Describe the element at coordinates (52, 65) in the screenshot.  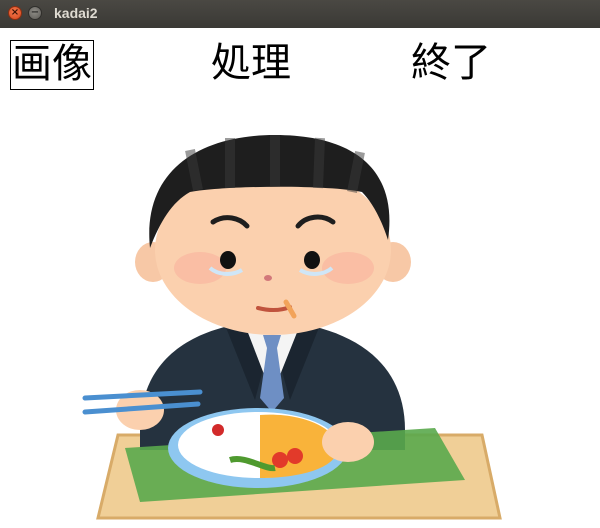
I see `menu-item-image: 画像` at that location.